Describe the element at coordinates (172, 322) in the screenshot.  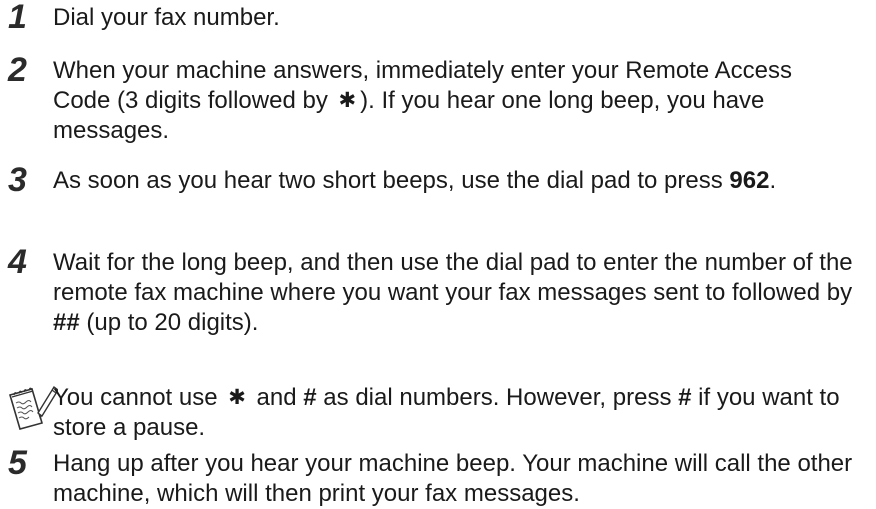
I see `step-4-text-end: (up to 20 digits).` at that location.